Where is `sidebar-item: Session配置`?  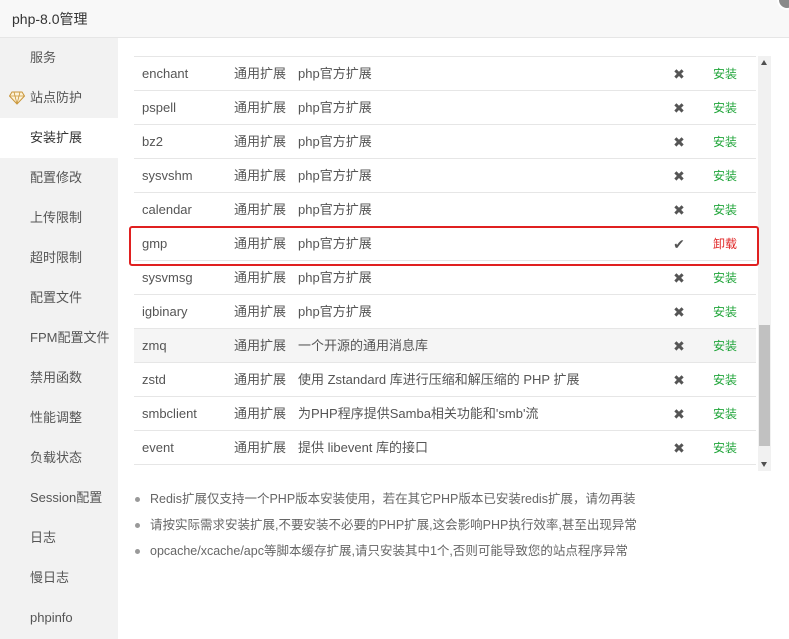 sidebar-item: Session配置 is located at coordinates (59, 498).